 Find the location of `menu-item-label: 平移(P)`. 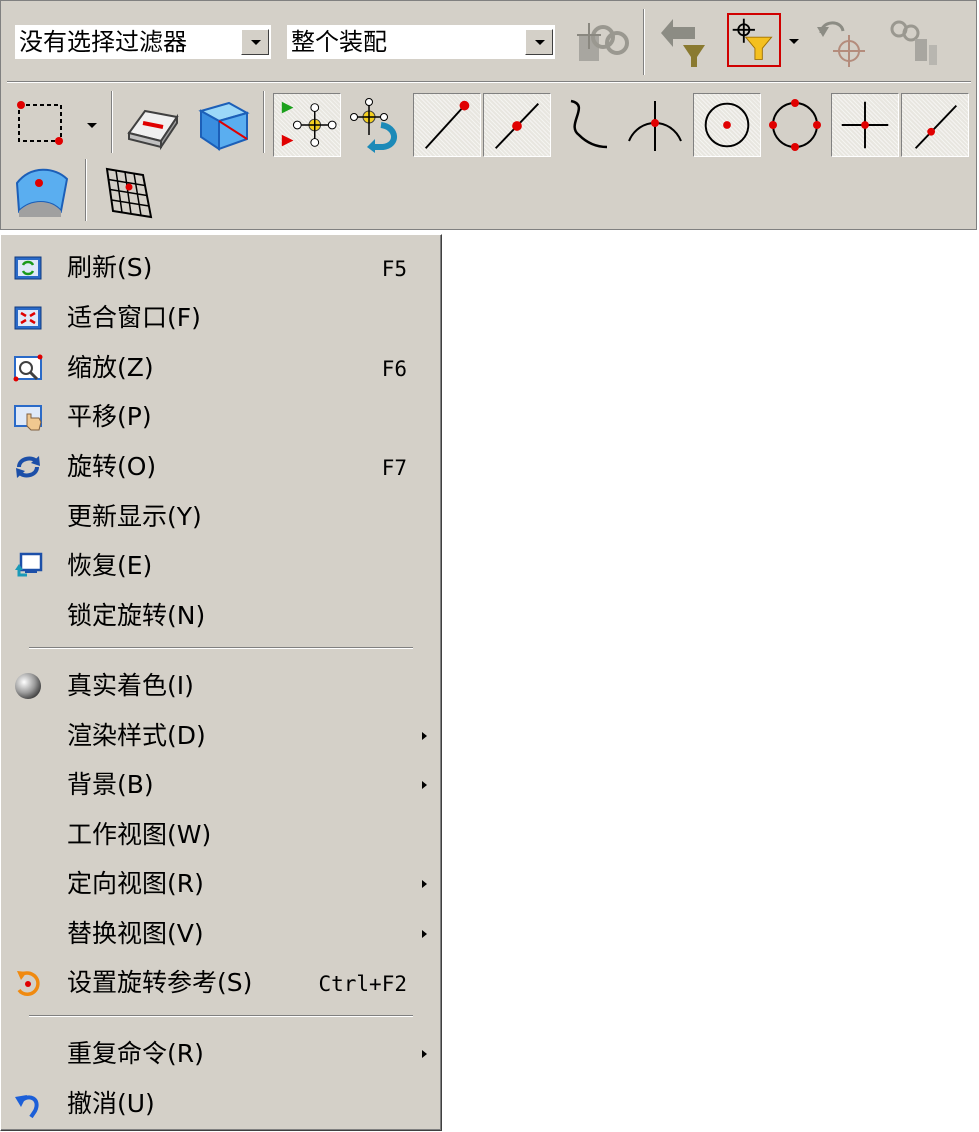

menu-item-label: 平移(P) is located at coordinates (109, 416).